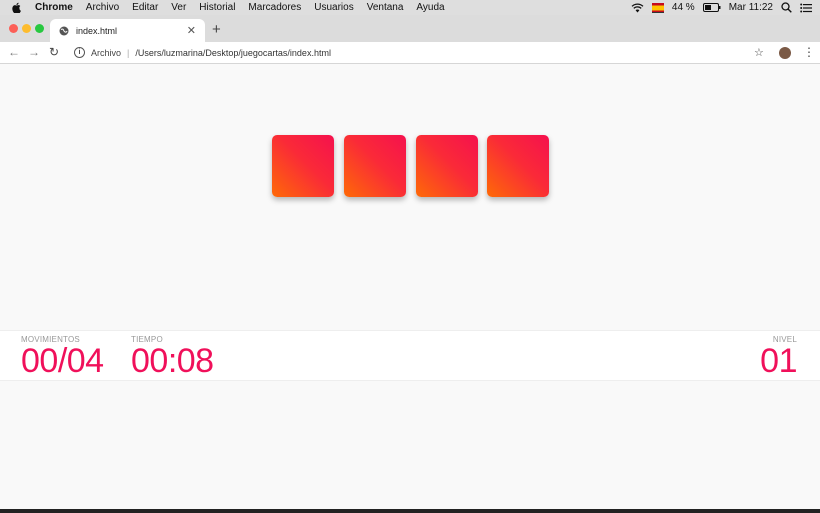  I want to click on window-bottom-edge, so click(410, 511).